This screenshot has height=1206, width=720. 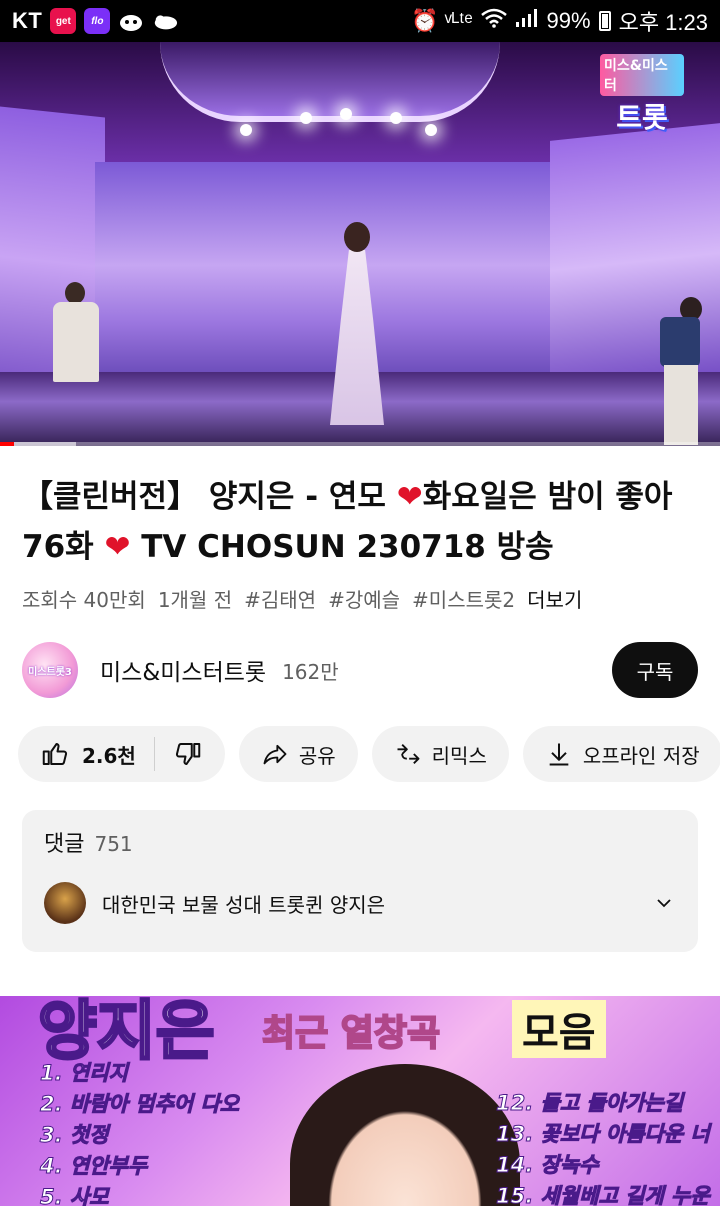 I want to click on share-icon, so click(x=275, y=754).